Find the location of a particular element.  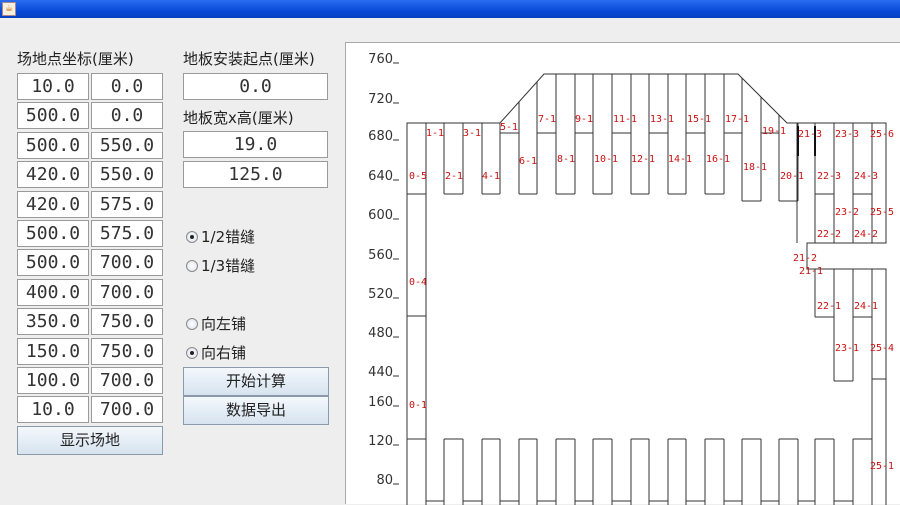

direction-right-radio: 向右铺 is located at coordinates (216, 352).